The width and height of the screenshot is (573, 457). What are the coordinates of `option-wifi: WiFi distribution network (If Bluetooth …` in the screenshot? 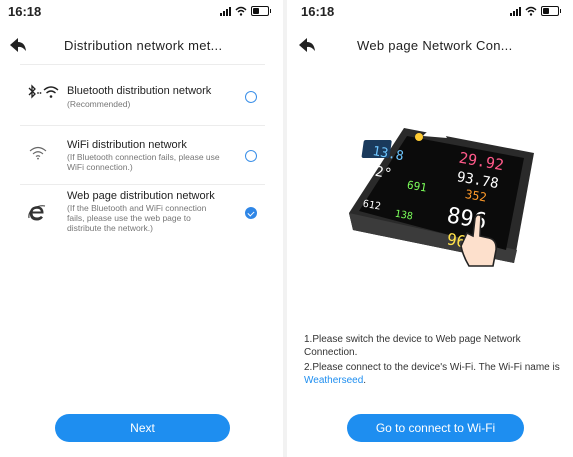 It's located at (142, 154).